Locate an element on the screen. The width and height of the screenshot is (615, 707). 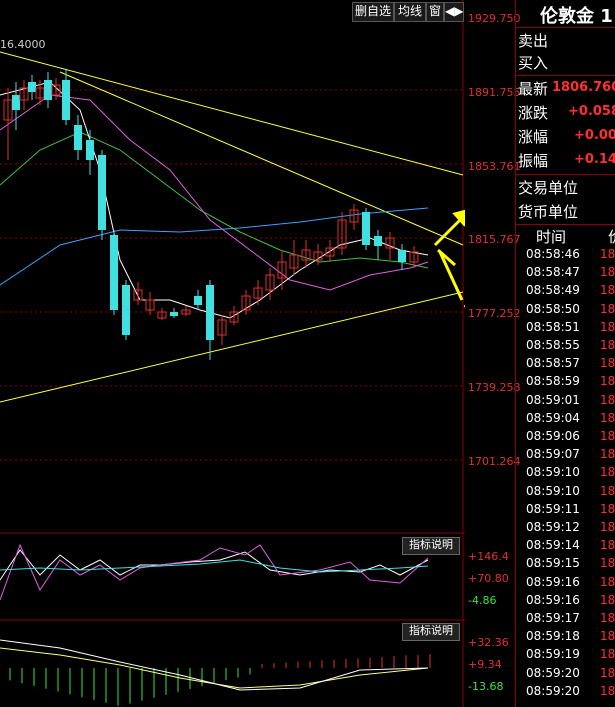
ma-line-green is located at coordinates (214, 200).